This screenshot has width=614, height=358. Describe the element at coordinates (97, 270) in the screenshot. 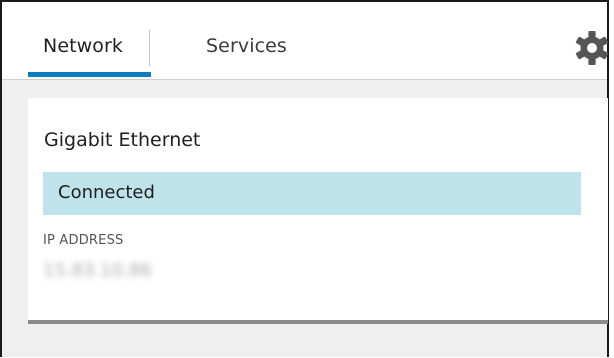

I see `ip-address-value: 15.83.10.86` at that location.